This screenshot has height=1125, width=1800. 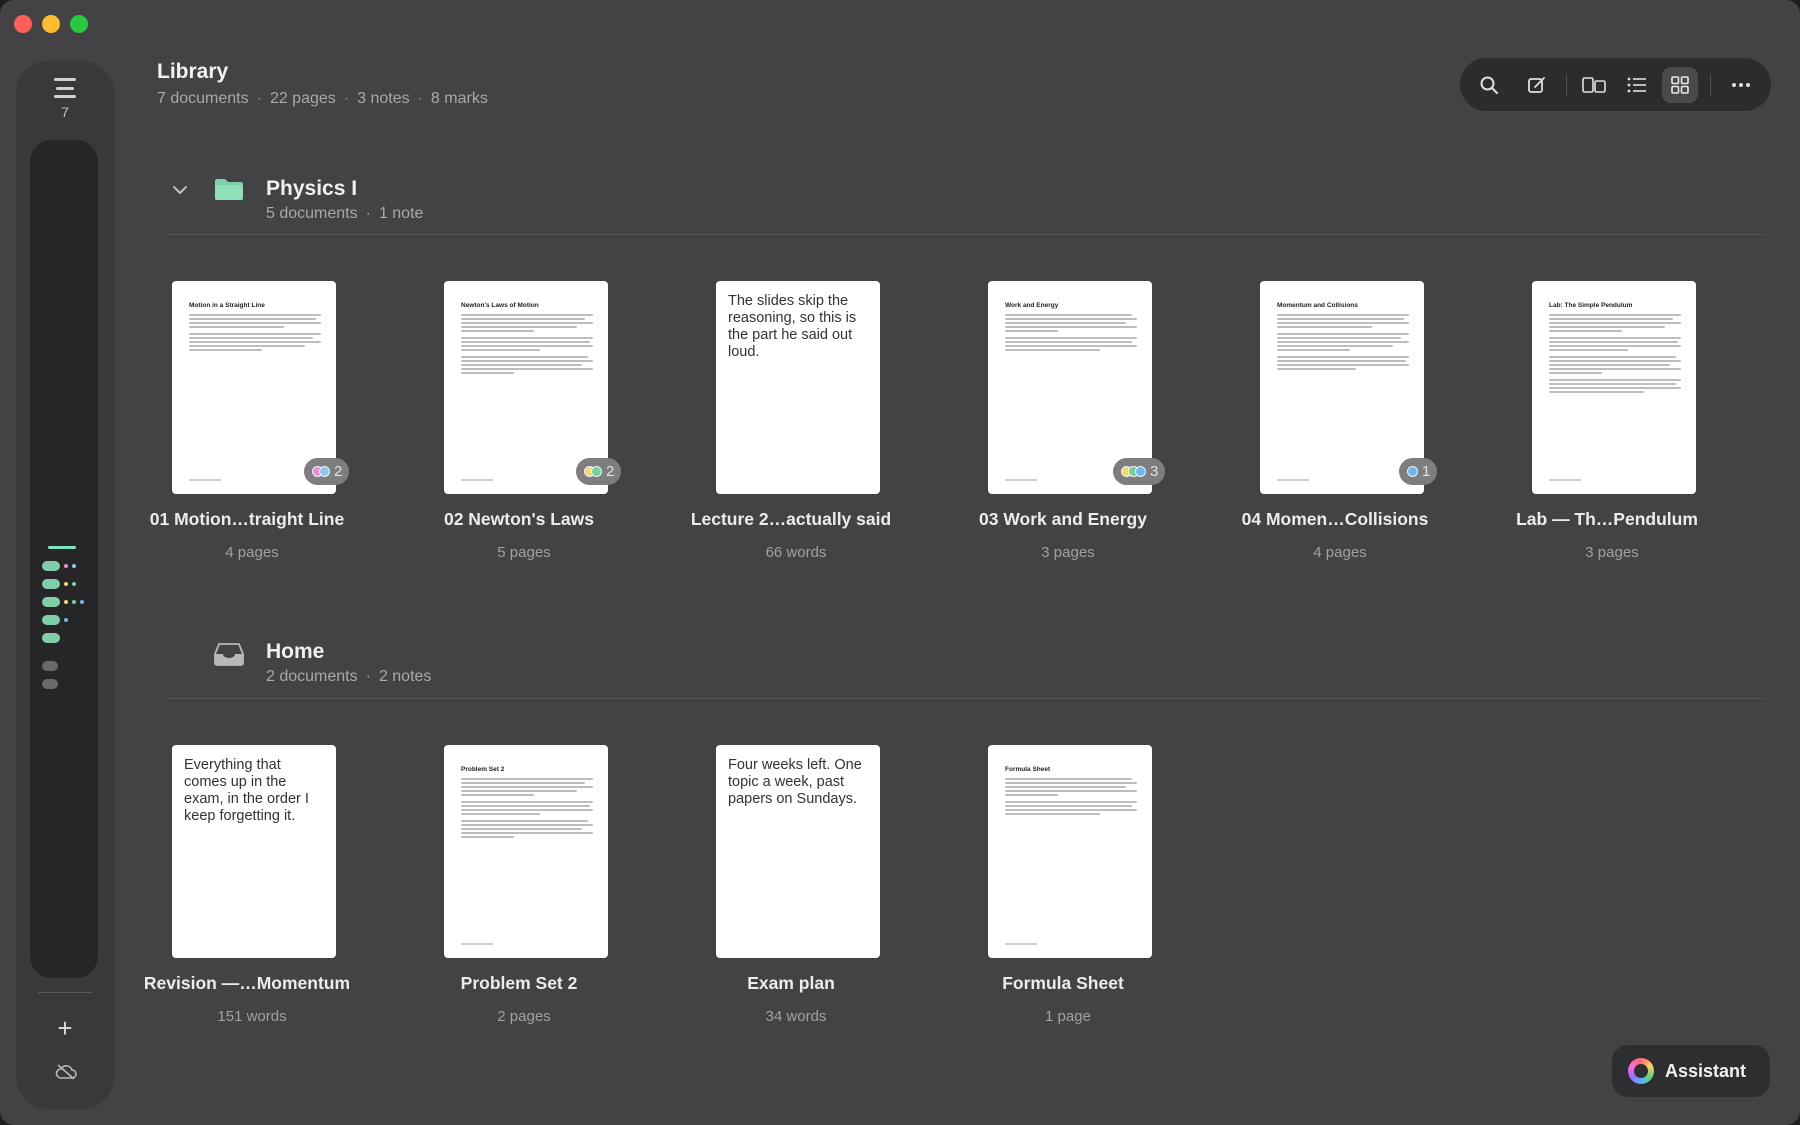 I want to click on minimize-window-button, so click(x=51, y=24).